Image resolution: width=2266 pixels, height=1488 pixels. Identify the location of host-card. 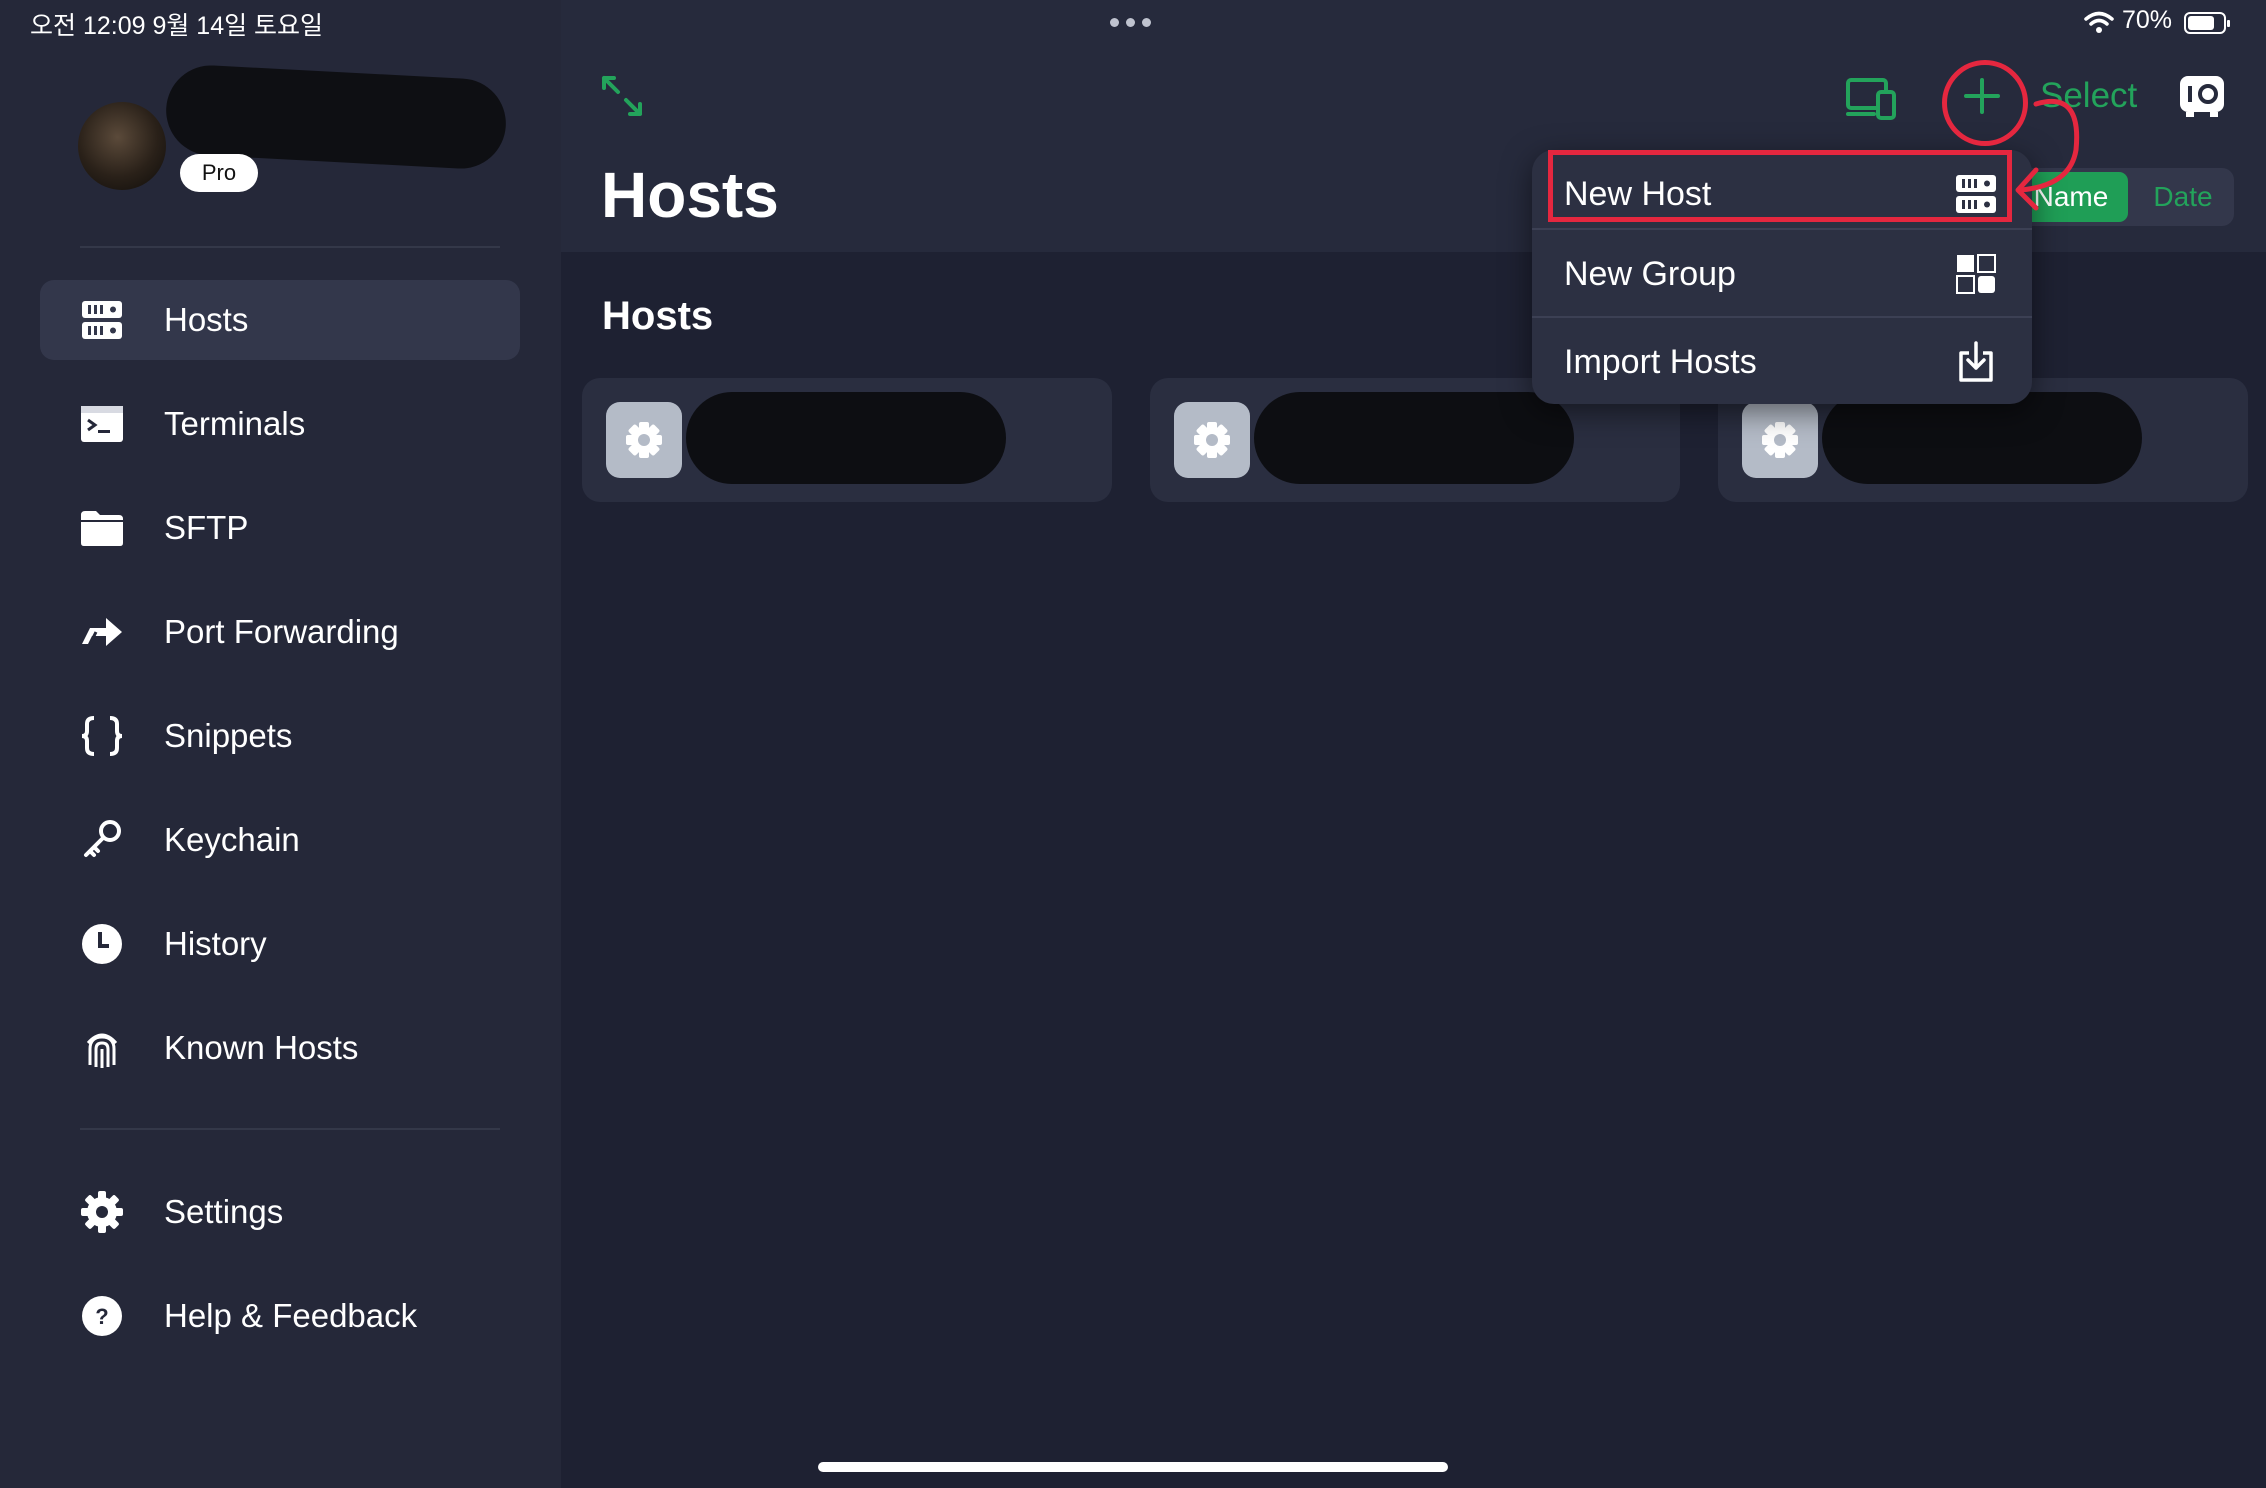
(847, 440).